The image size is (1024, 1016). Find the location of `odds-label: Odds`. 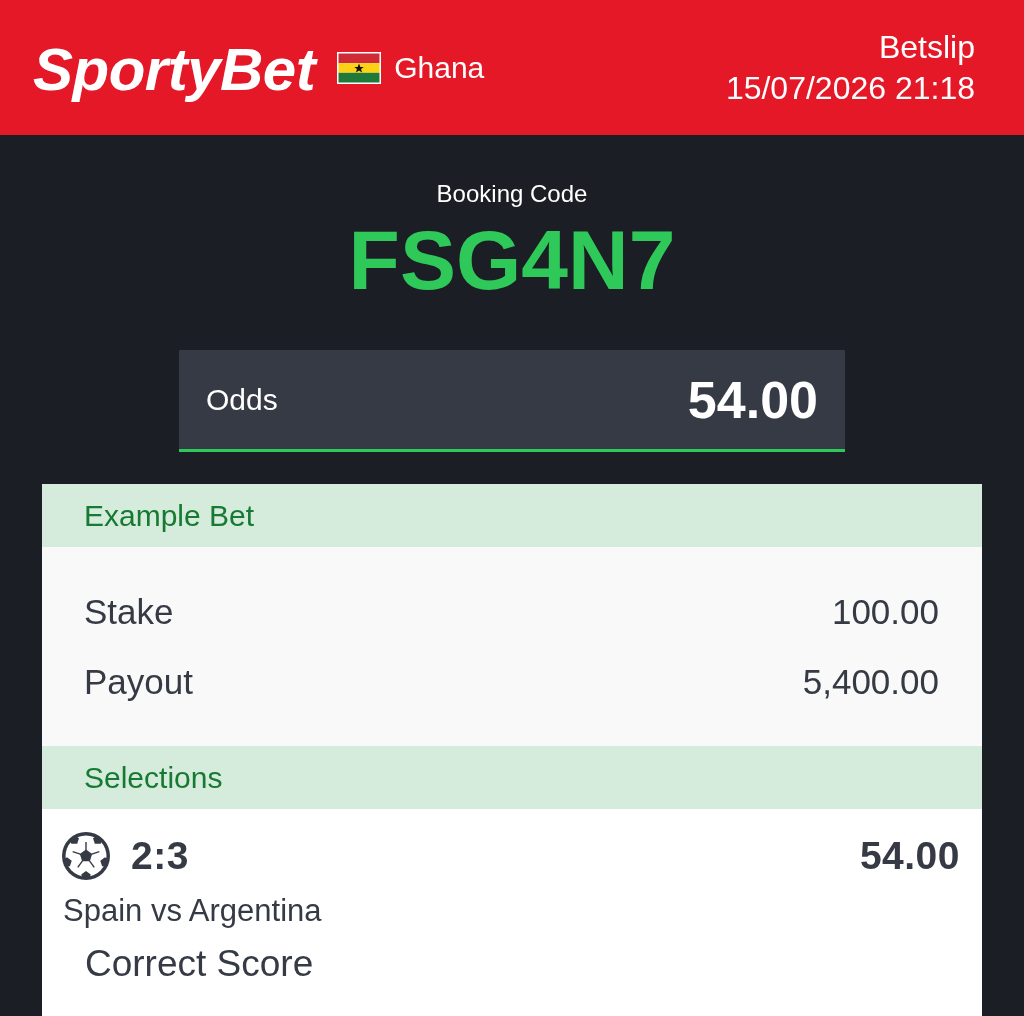

odds-label: Odds is located at coordinates (242, 399).